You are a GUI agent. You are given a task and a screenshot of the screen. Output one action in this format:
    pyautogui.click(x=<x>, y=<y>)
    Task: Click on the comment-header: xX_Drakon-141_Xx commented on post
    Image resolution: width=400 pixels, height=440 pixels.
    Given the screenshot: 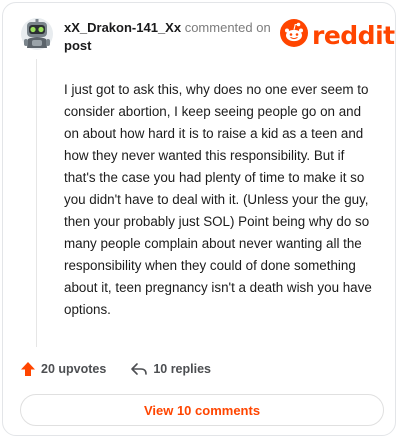 What is the action you would take?
    pyautogui.click(x=174, y=37)
    